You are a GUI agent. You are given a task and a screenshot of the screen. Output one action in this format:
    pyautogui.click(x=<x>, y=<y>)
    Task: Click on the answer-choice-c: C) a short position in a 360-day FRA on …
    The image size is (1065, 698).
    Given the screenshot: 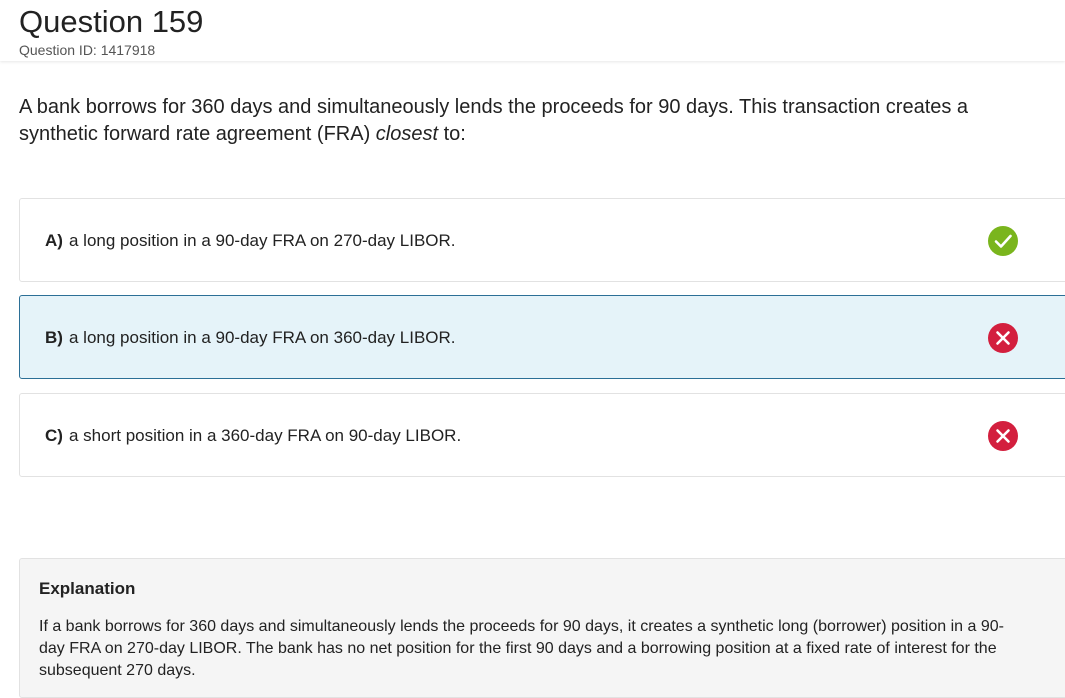 What is the action you would take?
    pyautogui.click(x=542, y=435)
    